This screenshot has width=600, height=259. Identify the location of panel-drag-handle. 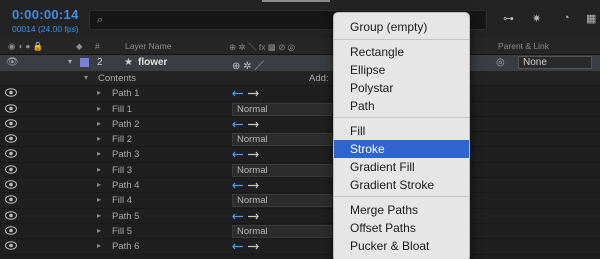
(296, 1).